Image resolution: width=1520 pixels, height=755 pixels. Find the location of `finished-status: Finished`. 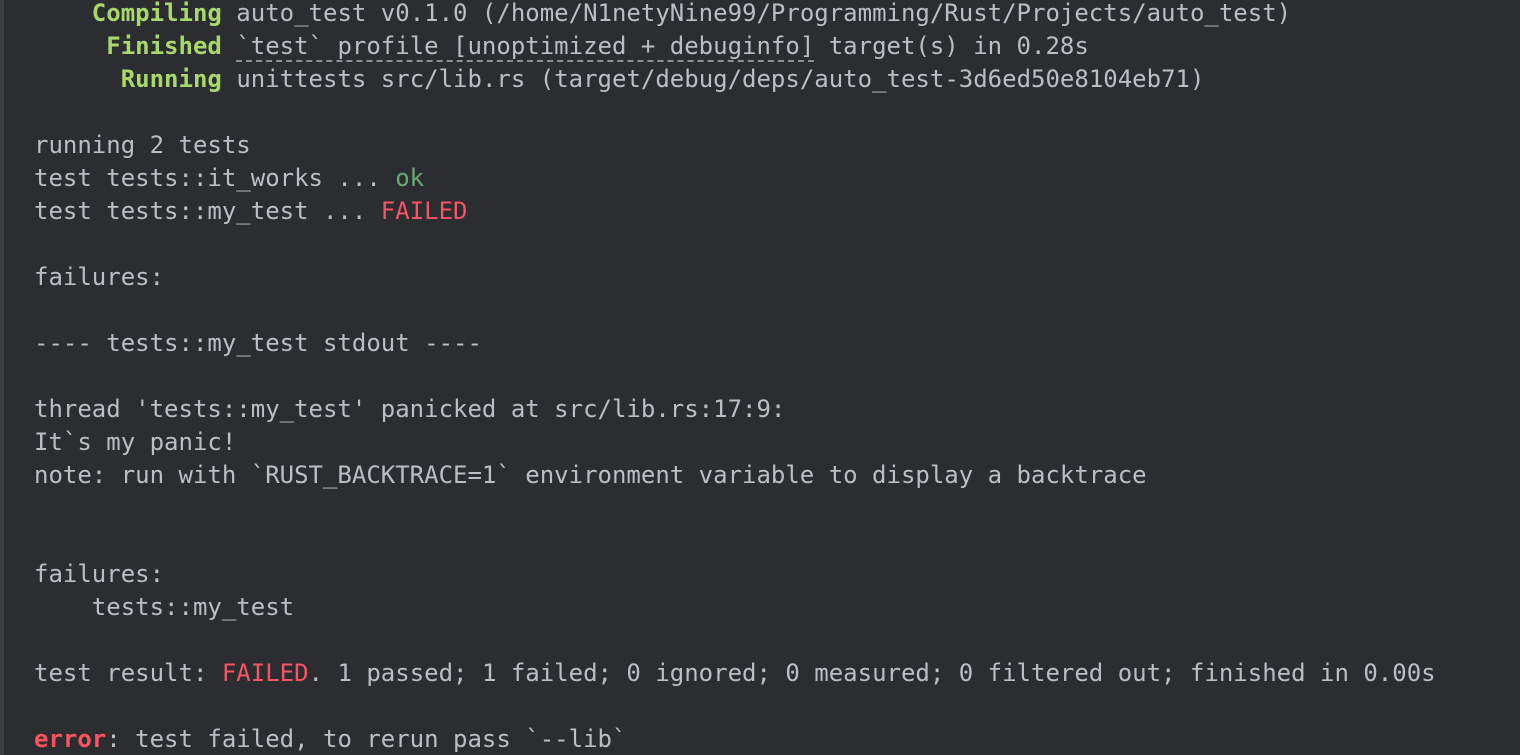

finished-status: Finished is located at coordinates (164, 46).